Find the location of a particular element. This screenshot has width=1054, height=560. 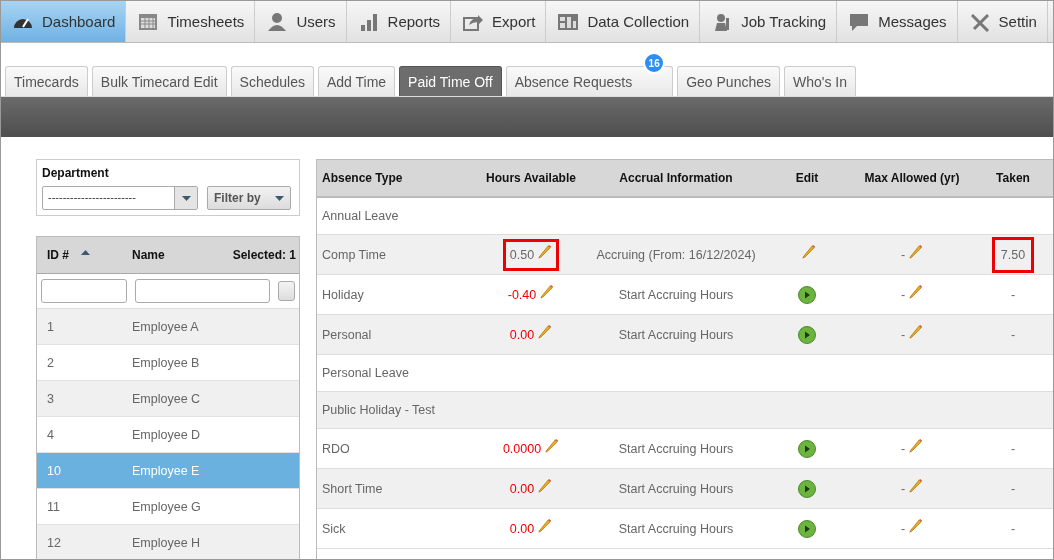

table-cell: -0.40 is located at coordinates (522, 294).